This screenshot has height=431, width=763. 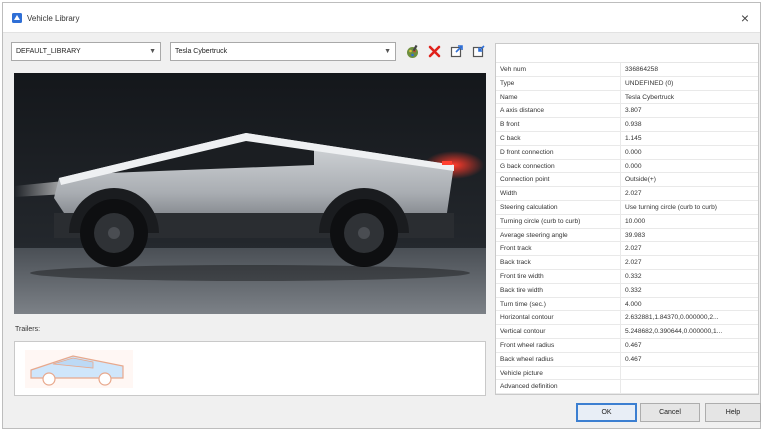 What do you see at coordinates (527, 318) in the screenshot?
I see `property-name: Horizontal contour` at bounding box center [527, 318].